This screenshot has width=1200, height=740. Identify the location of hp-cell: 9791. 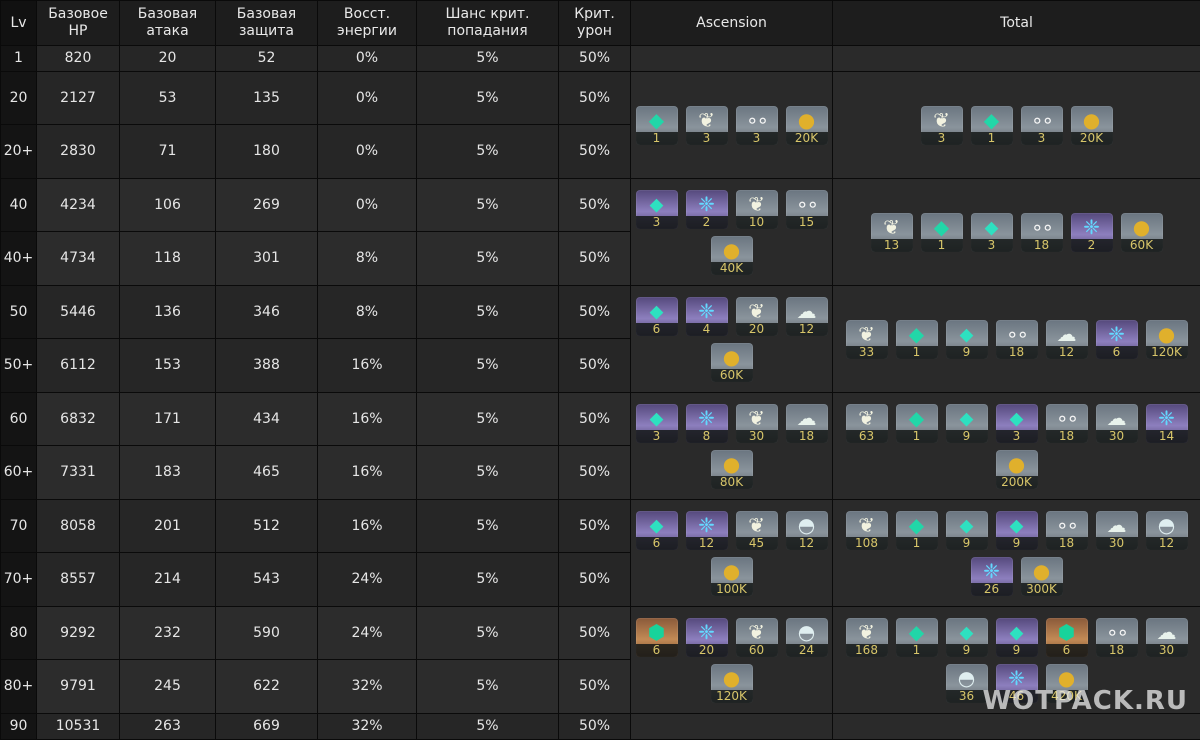
(78, 687).